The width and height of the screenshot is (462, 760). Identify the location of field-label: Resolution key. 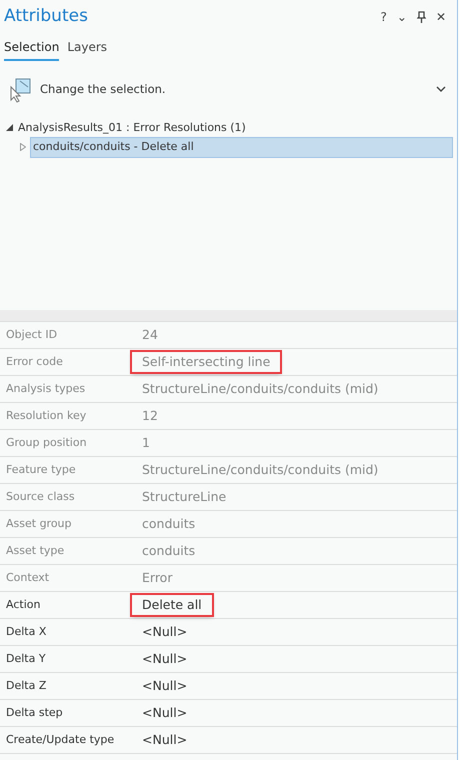
(46, 416).